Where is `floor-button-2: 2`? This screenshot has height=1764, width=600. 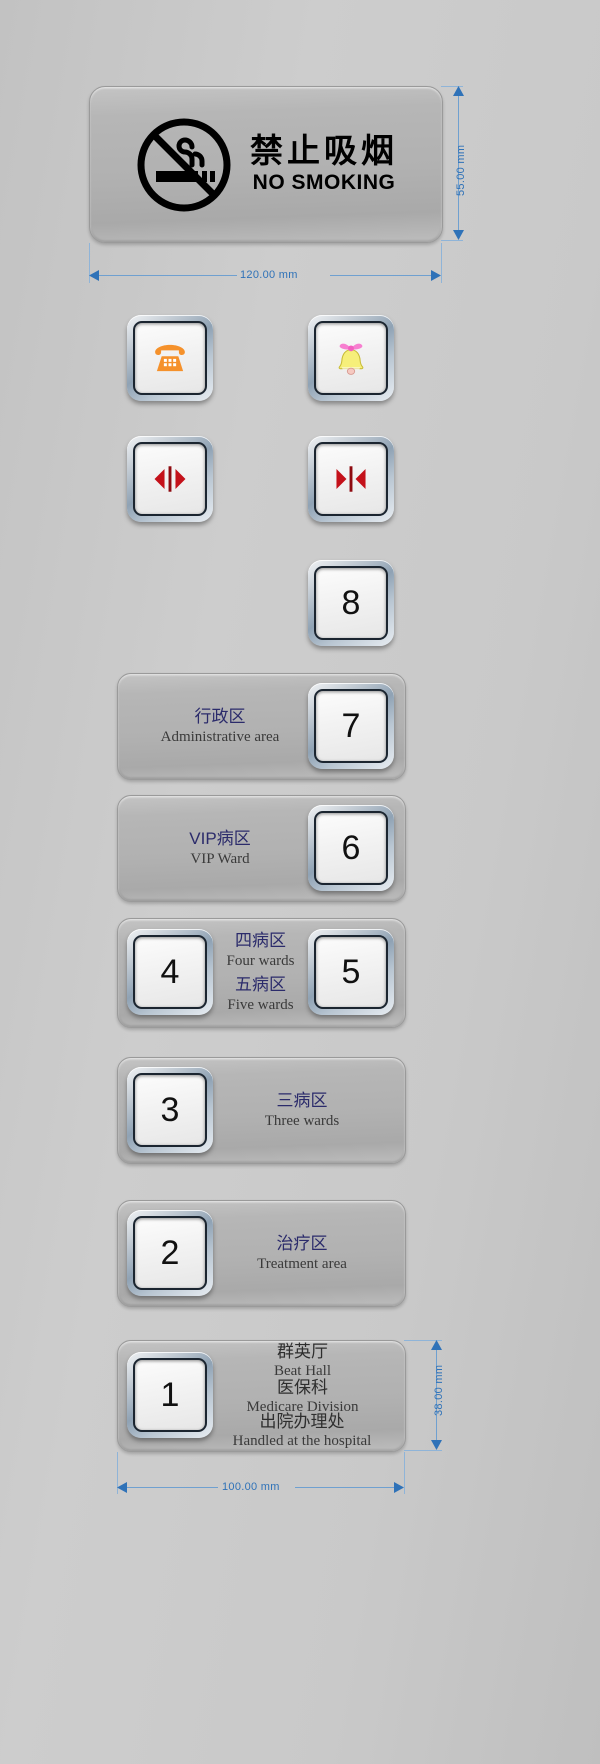
floor-button-2: 2 is located at coordinates (170, 1253).